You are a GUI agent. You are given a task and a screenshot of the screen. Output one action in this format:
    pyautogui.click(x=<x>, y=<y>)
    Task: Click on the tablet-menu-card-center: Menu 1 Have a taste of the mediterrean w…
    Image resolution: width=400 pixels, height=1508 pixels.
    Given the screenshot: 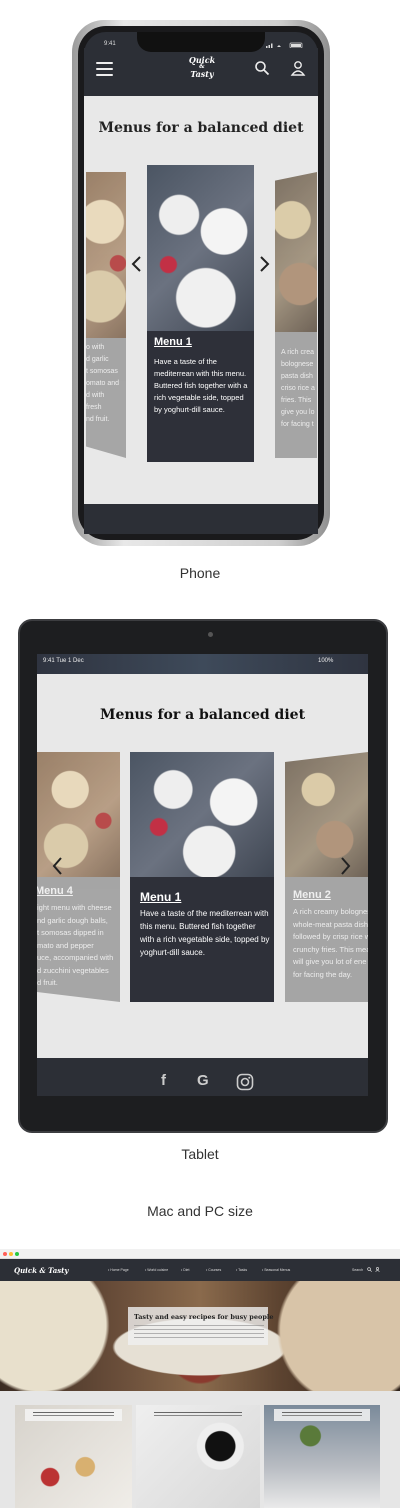 What is the action you would take?
    pyautogui.click(x=202, y=877)
    